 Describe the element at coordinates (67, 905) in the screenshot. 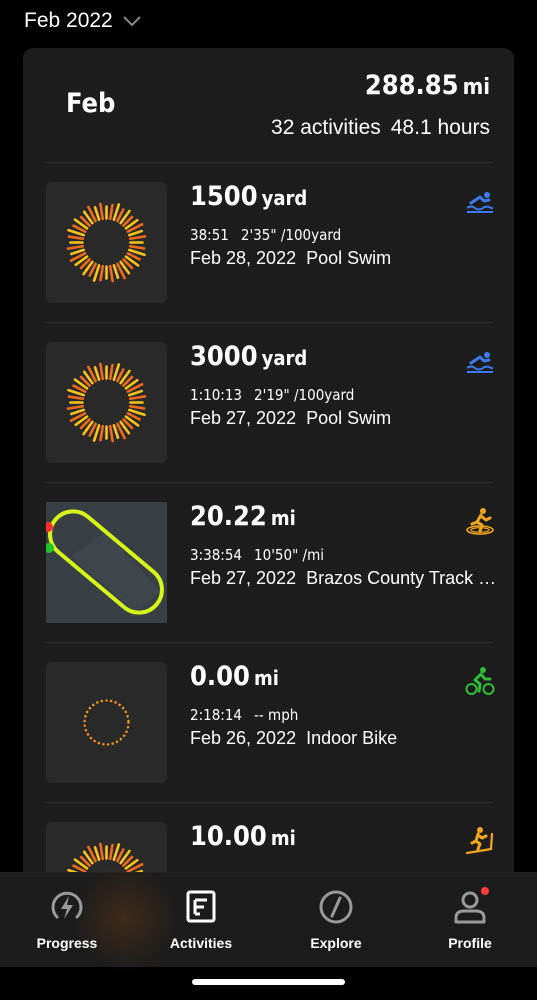

I see `lightning-icon` at that location.